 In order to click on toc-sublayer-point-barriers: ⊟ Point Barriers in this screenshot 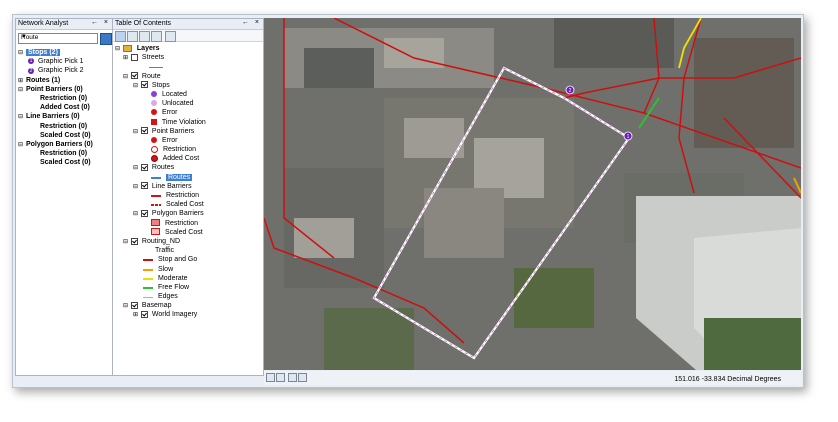, I will do `click(188, 131)`.